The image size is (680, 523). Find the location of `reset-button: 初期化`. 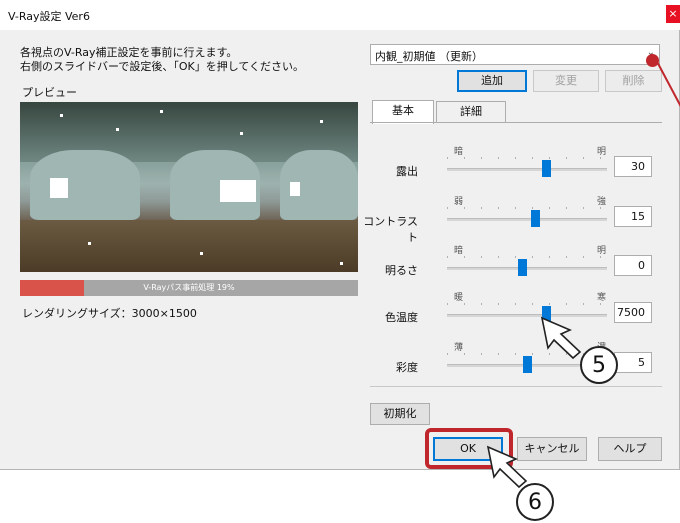

reset-button: 初期化 is located at coordinates (400, 414).